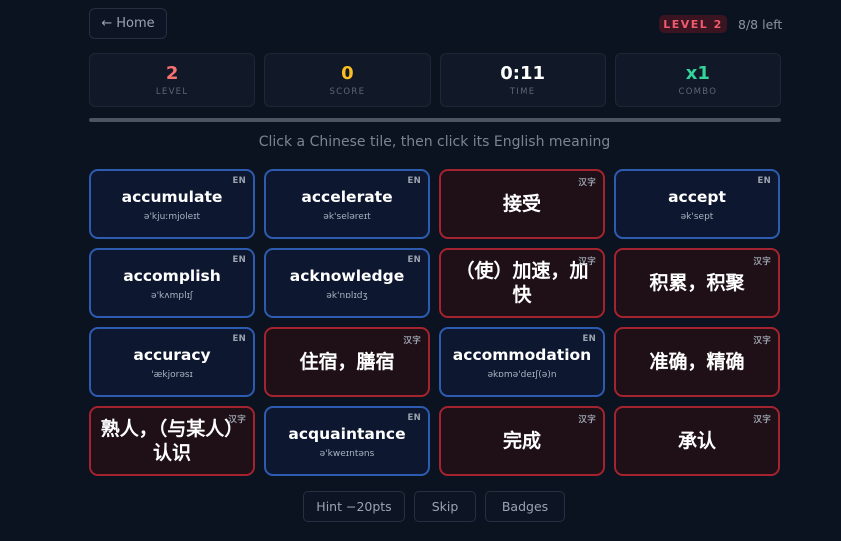  Describe the element at coordinates (347, 91) in the screenshot. I see `stat-label: SCORE` at that location.